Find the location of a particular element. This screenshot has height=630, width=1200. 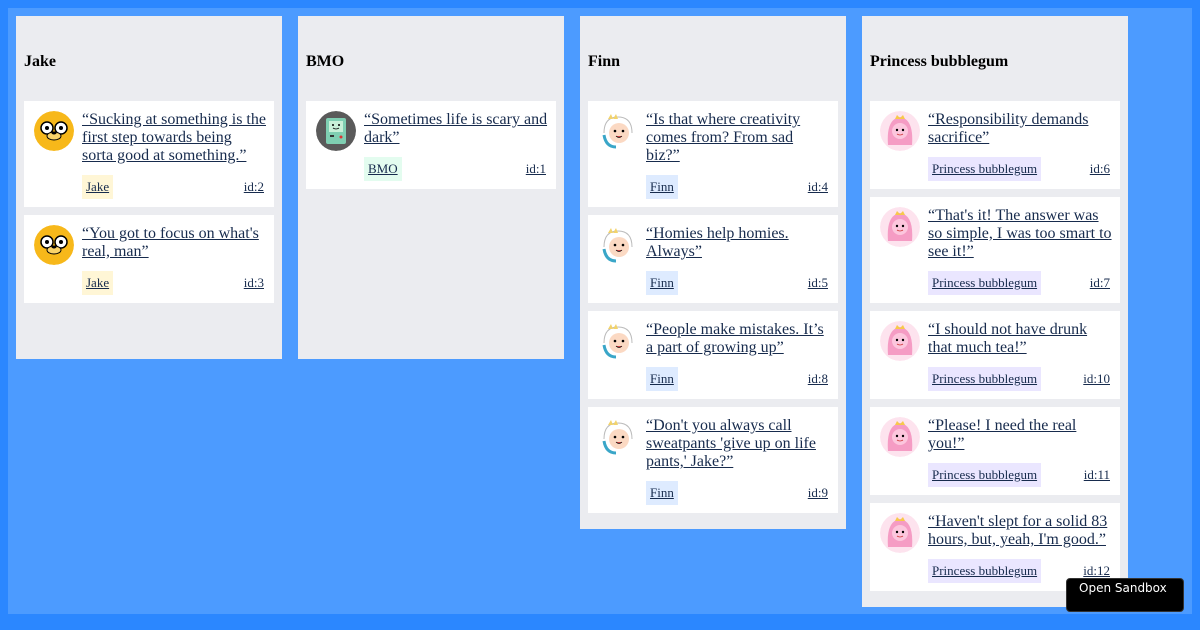

column-title: Princess bubblegum is located at coordinates (939, 61).